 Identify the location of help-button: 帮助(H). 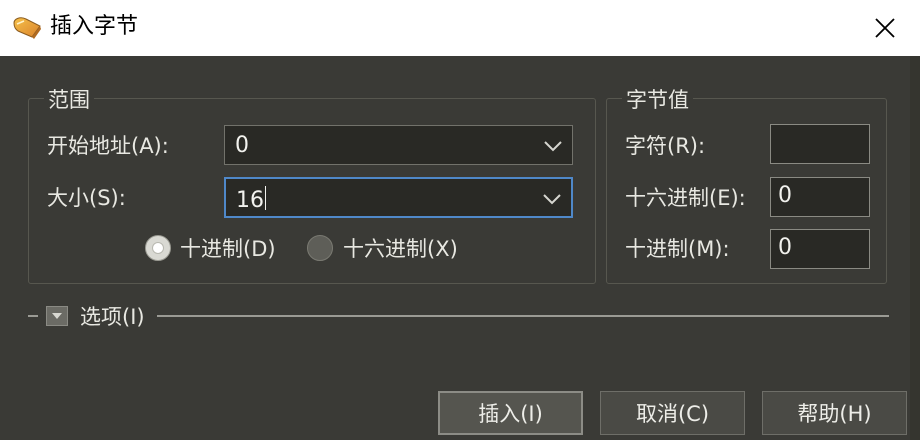
(834, 413).